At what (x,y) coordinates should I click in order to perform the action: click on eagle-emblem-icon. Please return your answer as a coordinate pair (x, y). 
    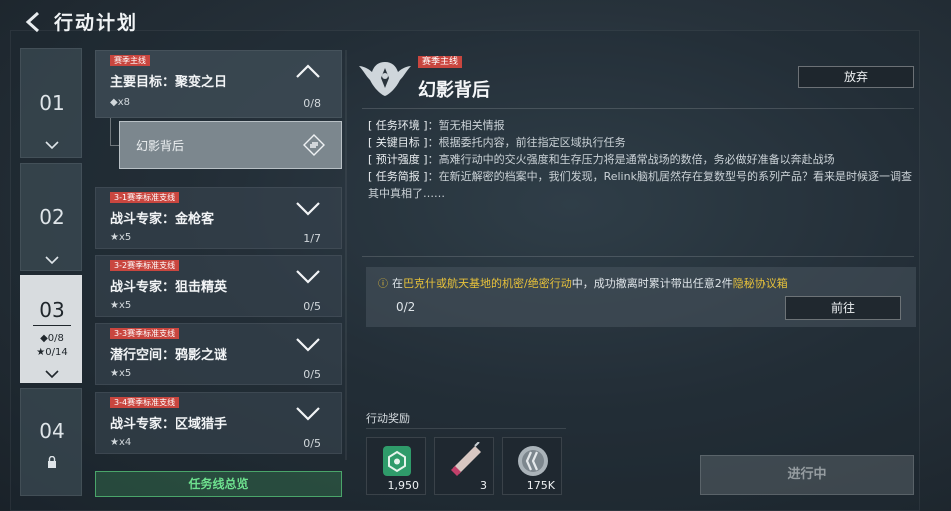
    Looking at the image, I should click on (385, 77).